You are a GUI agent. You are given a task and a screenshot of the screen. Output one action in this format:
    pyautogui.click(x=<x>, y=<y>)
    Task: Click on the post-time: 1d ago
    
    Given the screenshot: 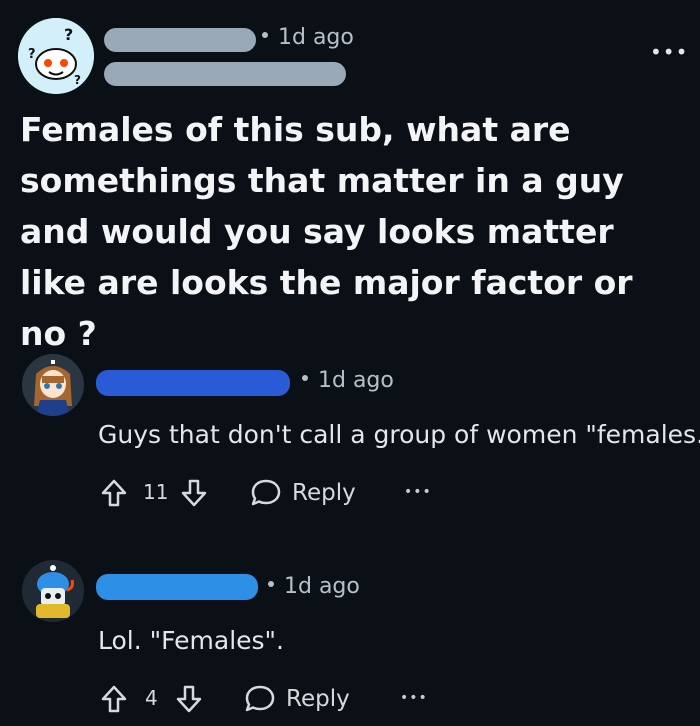 What is the action you would take?
    pyautogui.click(x=316, y=37)
    